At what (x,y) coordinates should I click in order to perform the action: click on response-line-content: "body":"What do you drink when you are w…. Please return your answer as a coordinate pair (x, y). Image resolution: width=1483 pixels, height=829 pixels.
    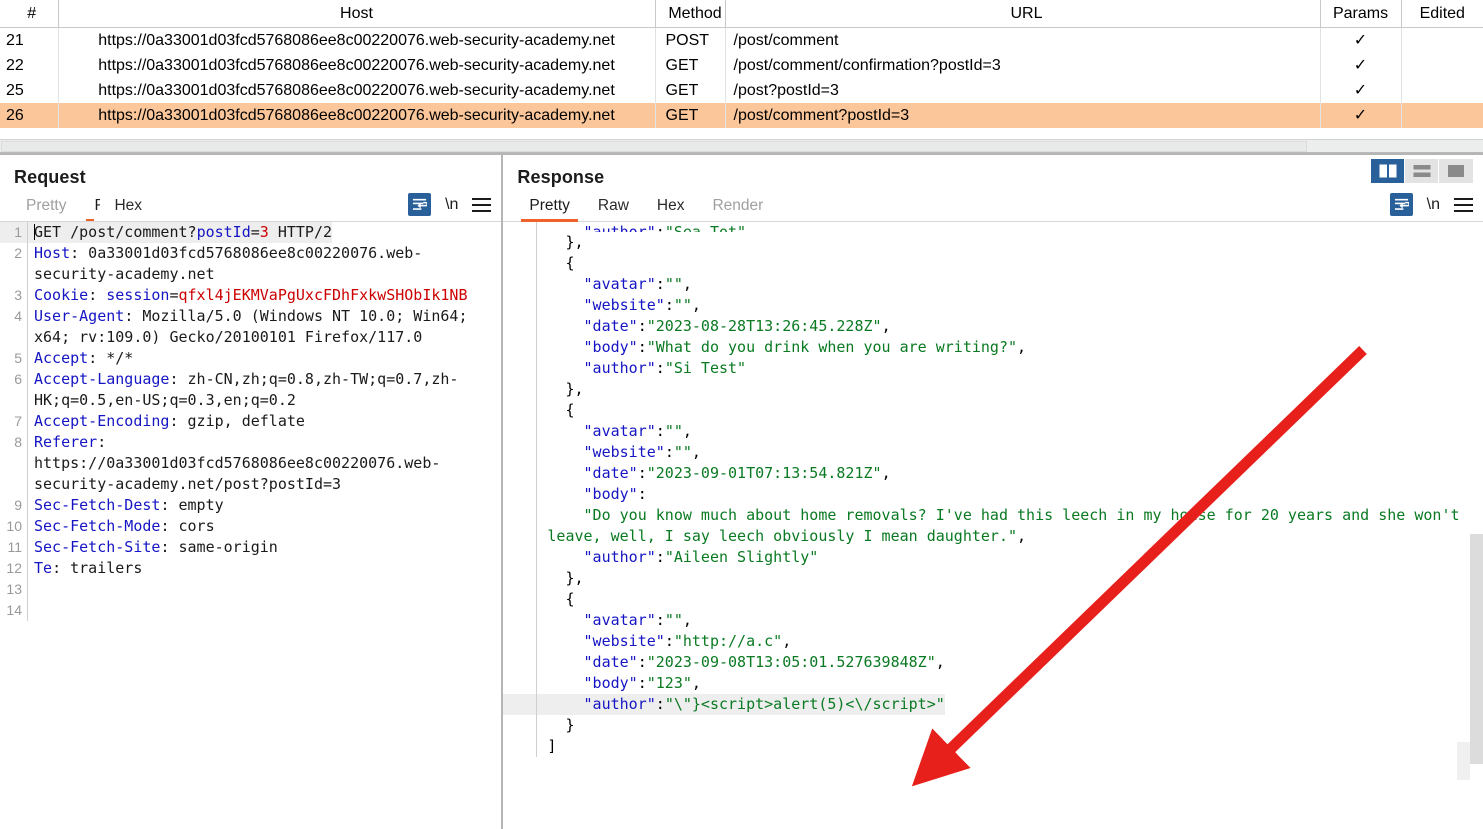
    Looking at the image, I should click on (782, 347).